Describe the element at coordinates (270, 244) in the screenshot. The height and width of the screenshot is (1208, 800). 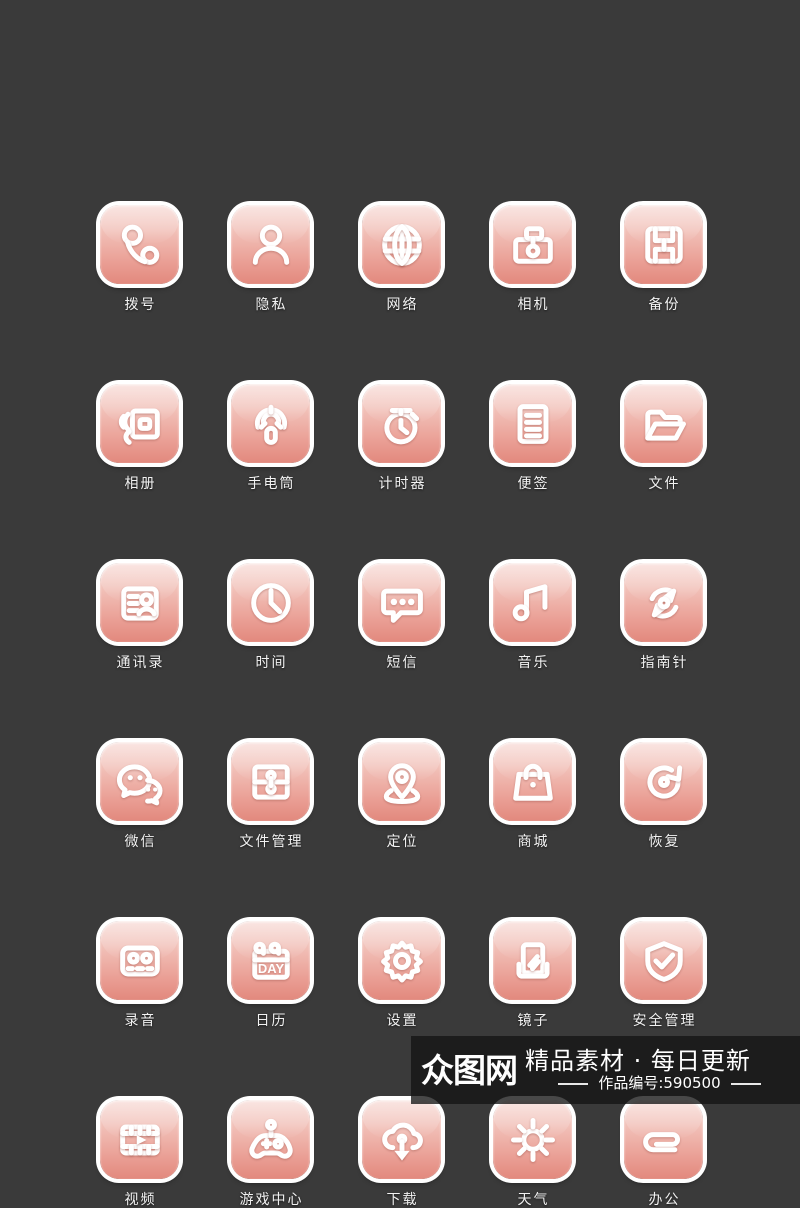
I see `privacy-person-icon` at that location.